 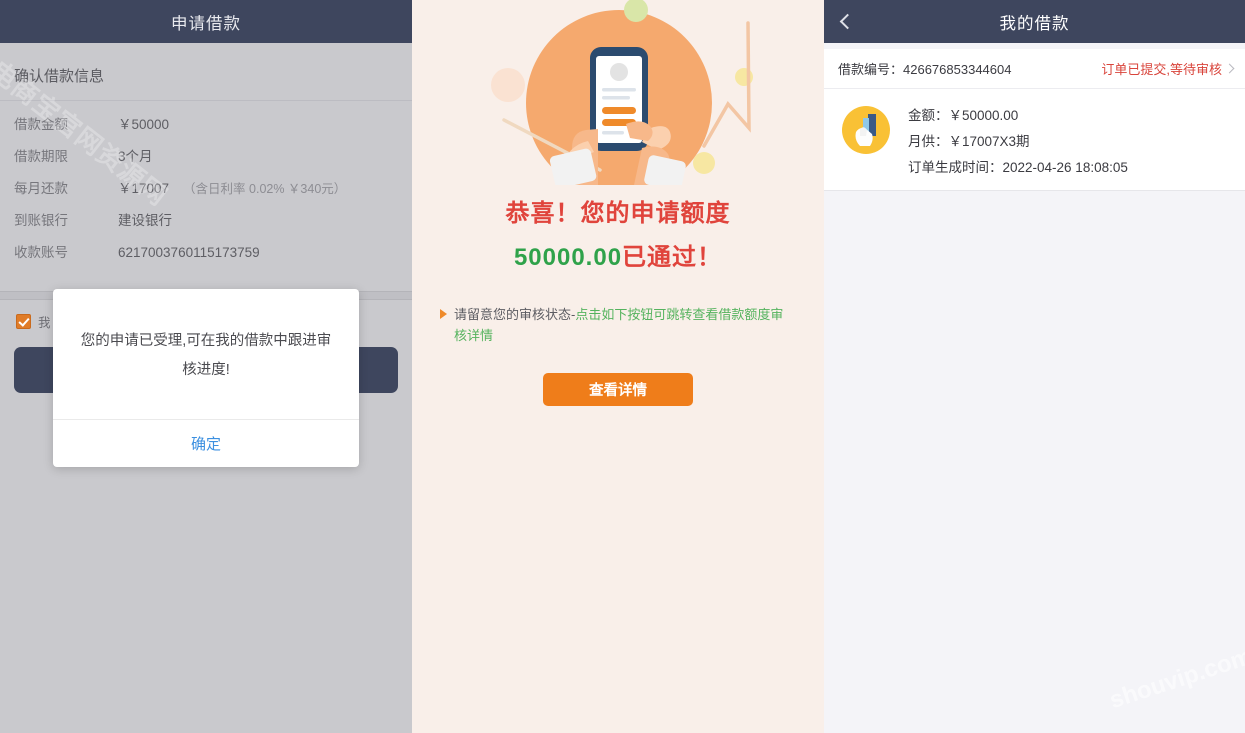 I want to click on order-status-badge: 订单已提交,等待审核, so click(x=1168, y=68).